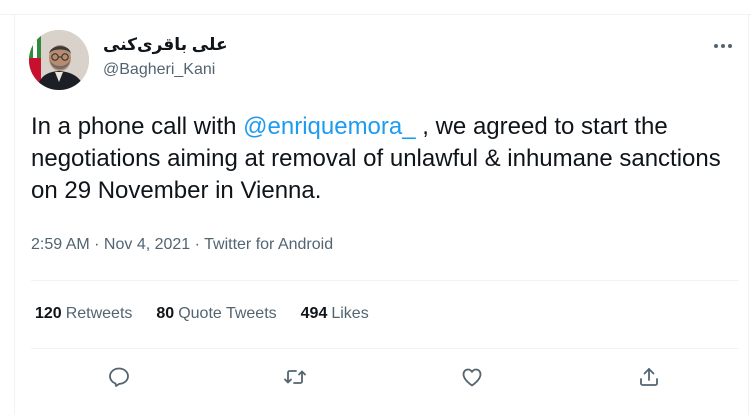 The width and height of the screenshot is (751, 415). Describe the element at coordinates (165, 45) in the screenshot. I see `display-name: علی باقری‌کنی` at that location.